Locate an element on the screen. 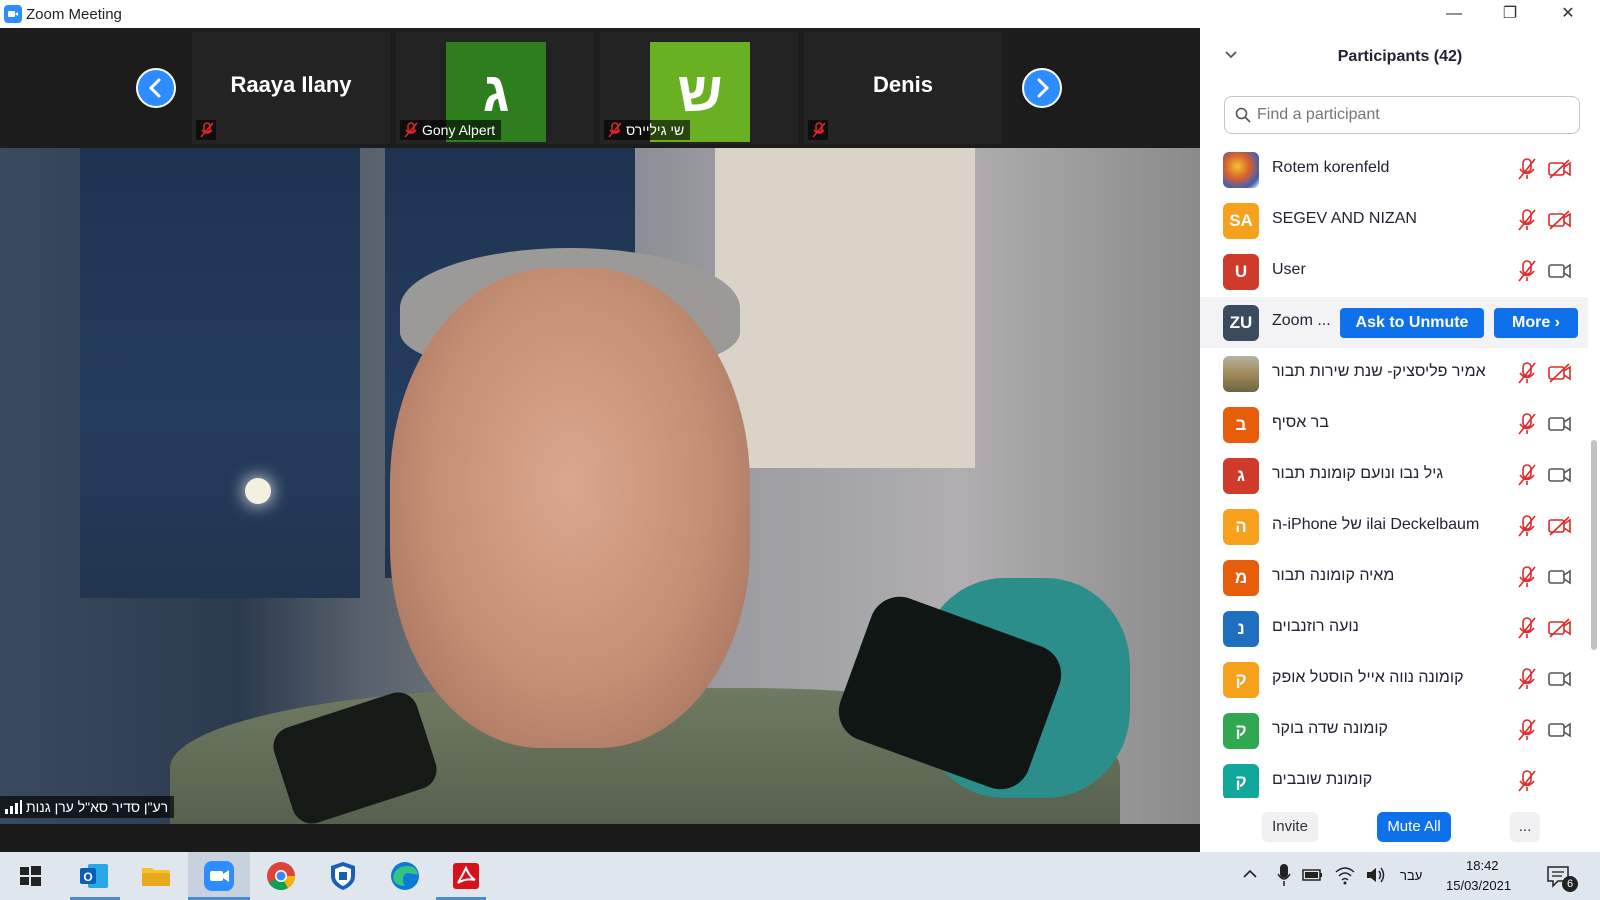 The width and height of the screenshot is (1600, 900). microphone-icon is located at coordinates (1284, 875).